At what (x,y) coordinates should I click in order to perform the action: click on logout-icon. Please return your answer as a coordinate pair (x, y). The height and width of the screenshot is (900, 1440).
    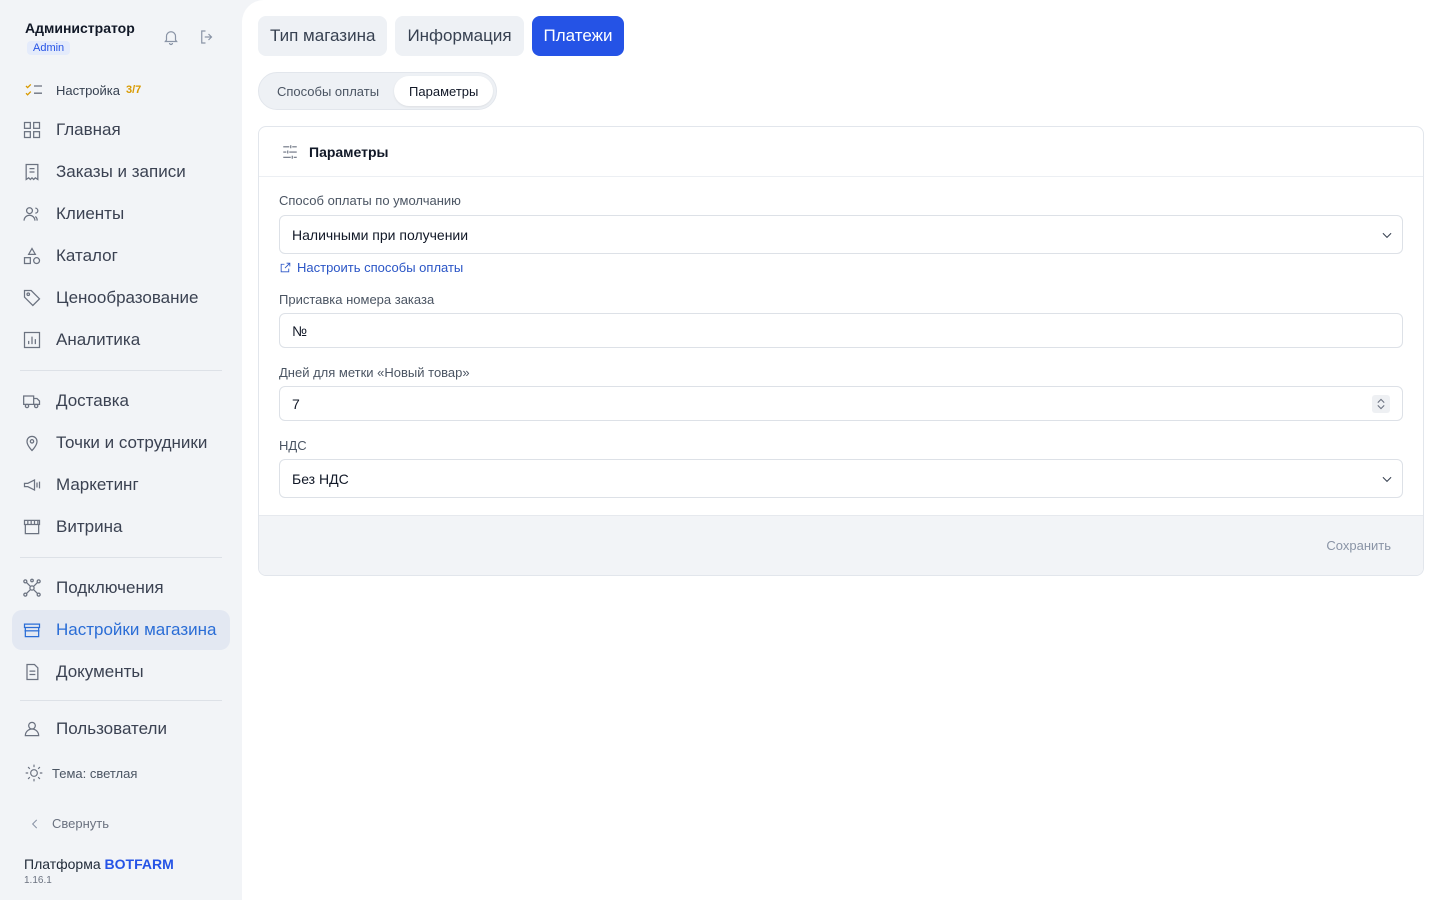
    Looking at the image, I should click on (207, 37).